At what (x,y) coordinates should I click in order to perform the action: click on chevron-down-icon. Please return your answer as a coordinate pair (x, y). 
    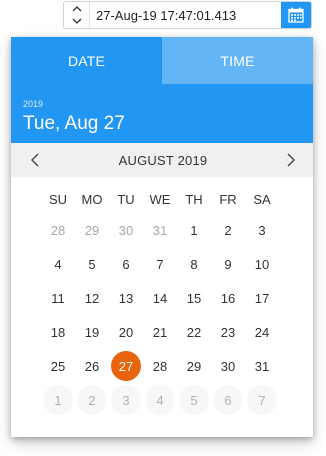
    Looking at the image, I should click on (76, 21).